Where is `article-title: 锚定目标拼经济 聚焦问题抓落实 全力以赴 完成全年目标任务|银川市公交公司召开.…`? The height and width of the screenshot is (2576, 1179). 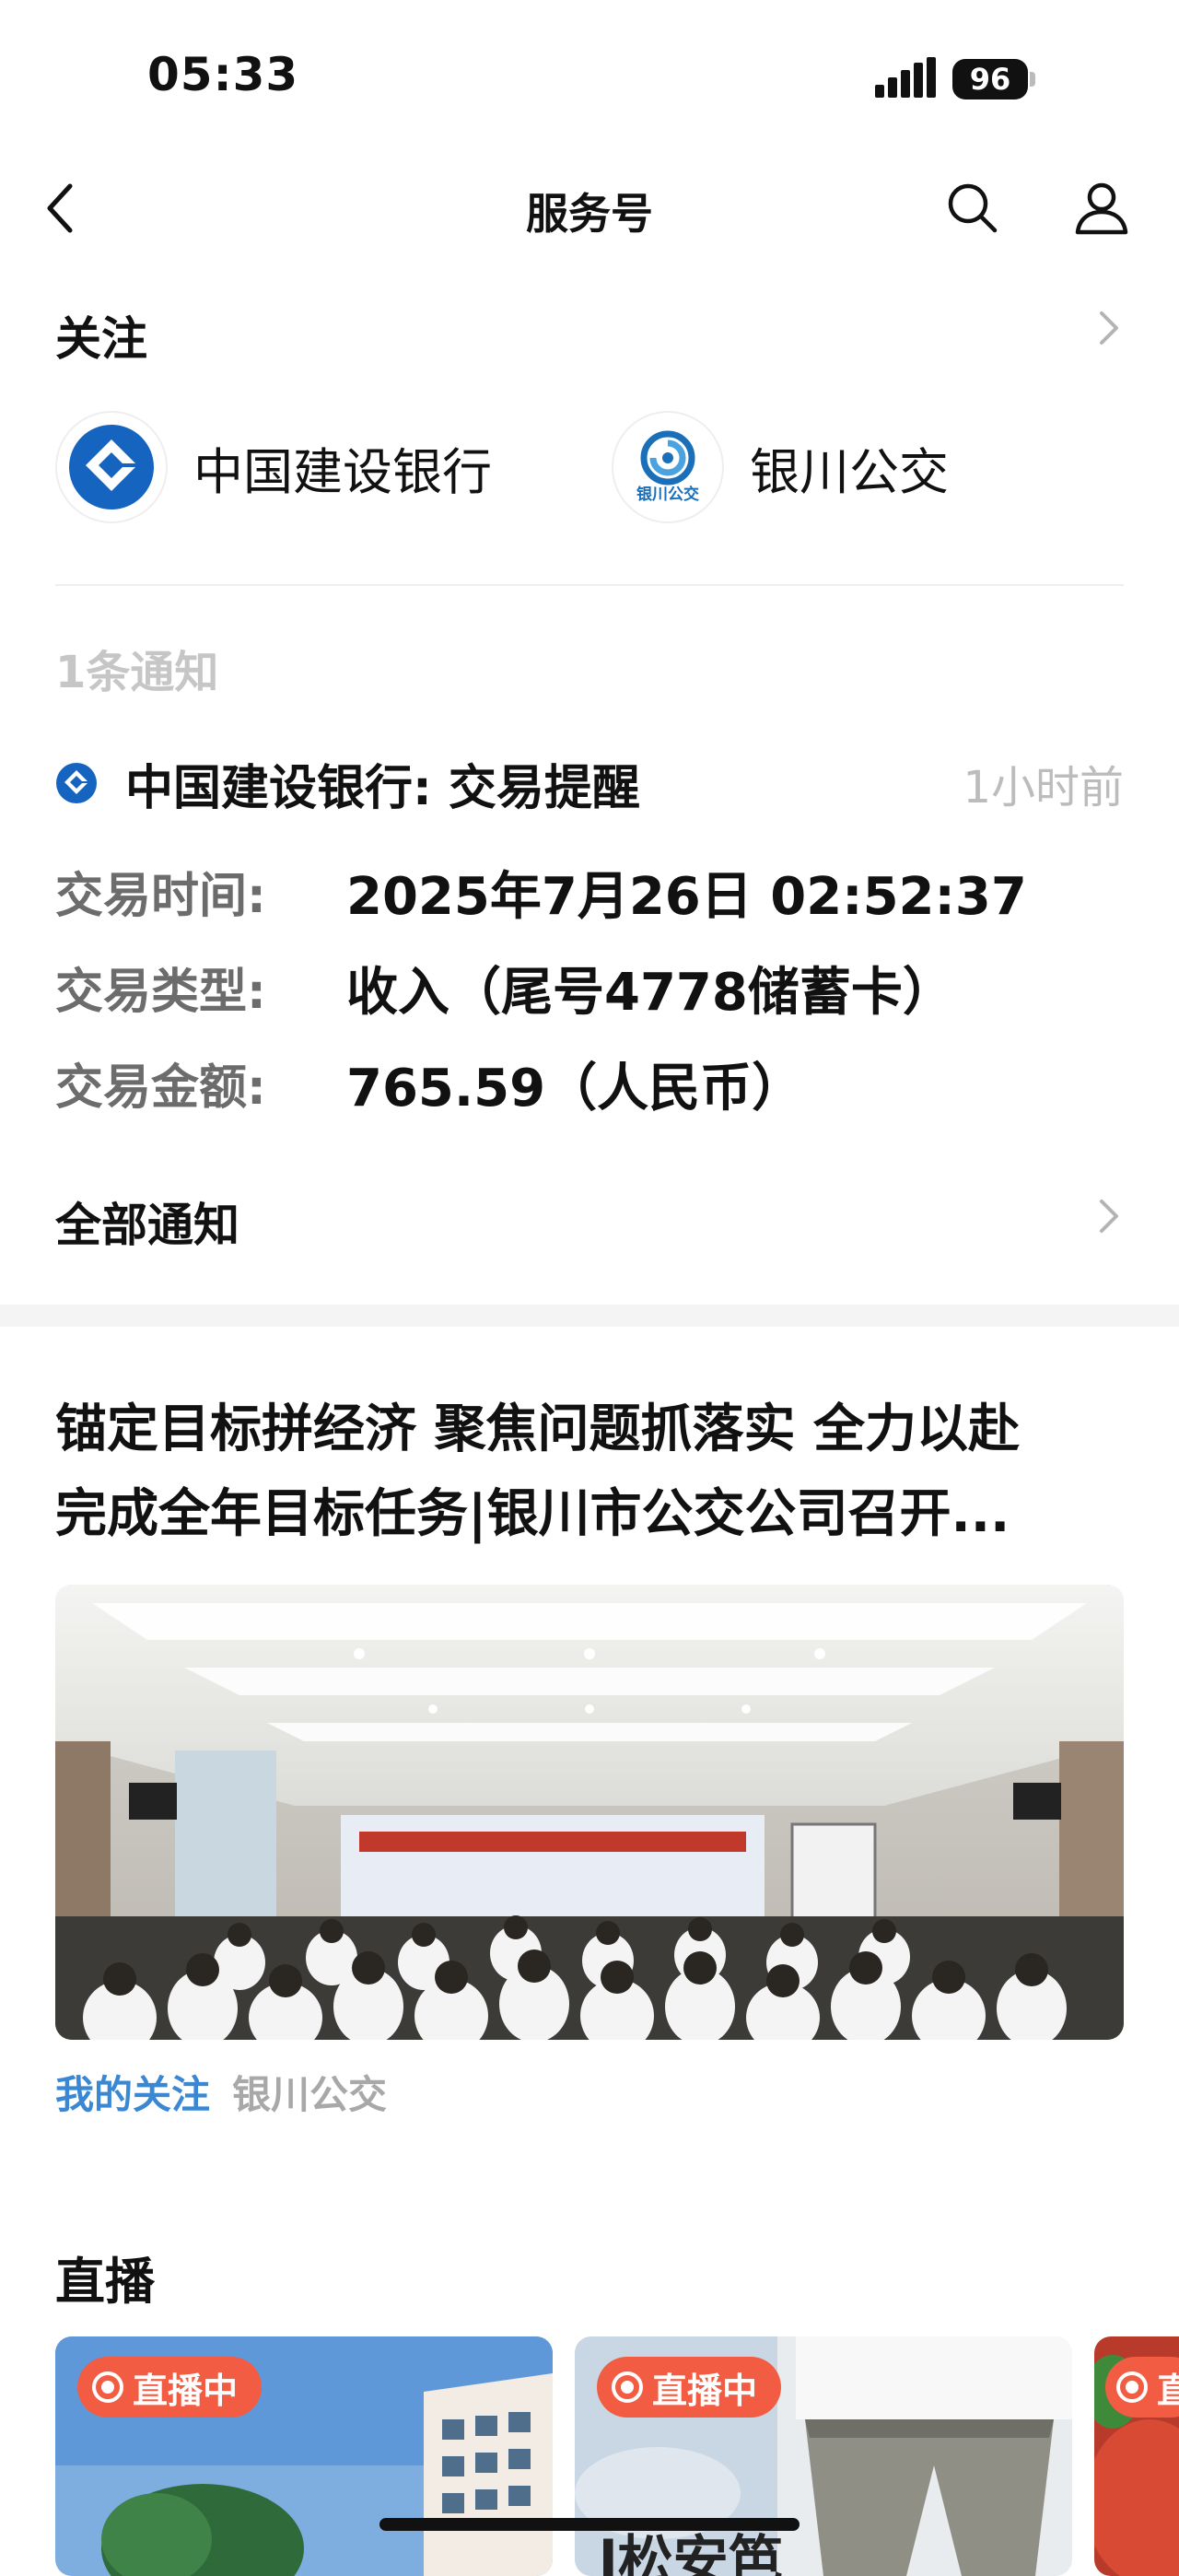 article-title: 锚定目标拼经济 聚焦问题抓落实 全力以赴 完成全年目标任务|银川市公交公司召开.… is located at coordinates (589, 1472).